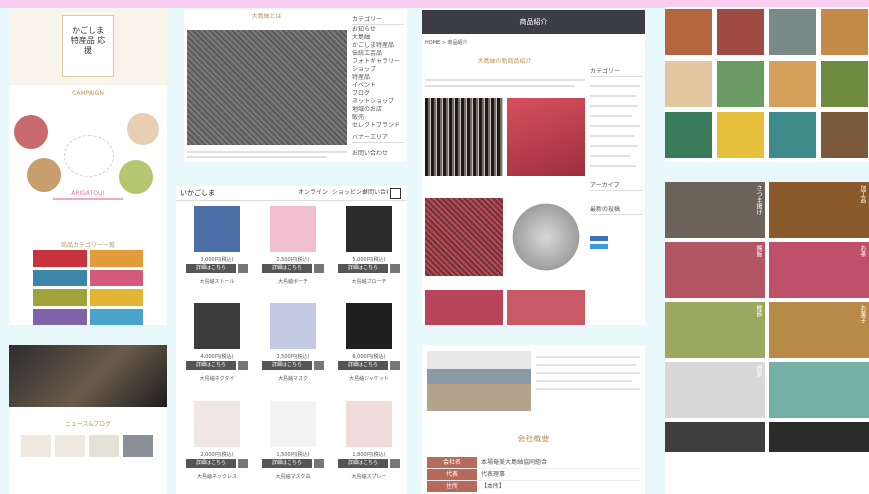  Describe the element at coordinates (715, 270) in the screenshot. I see `food-category-tile: 鶏飯` at that location.